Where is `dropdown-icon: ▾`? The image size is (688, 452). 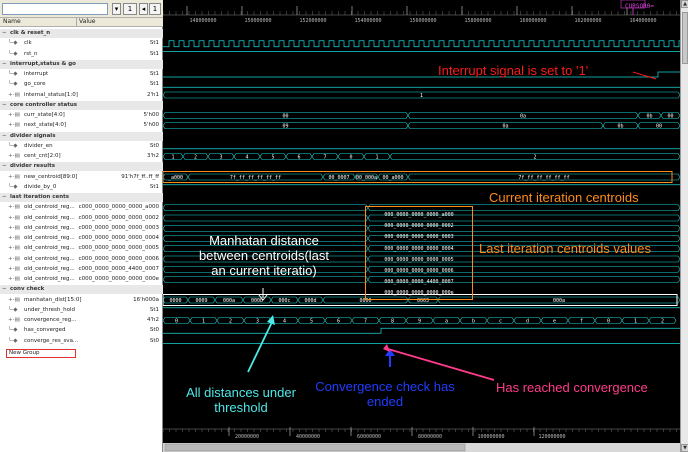 dropdown-icon: ▾ is located at coordinates (116, 9).